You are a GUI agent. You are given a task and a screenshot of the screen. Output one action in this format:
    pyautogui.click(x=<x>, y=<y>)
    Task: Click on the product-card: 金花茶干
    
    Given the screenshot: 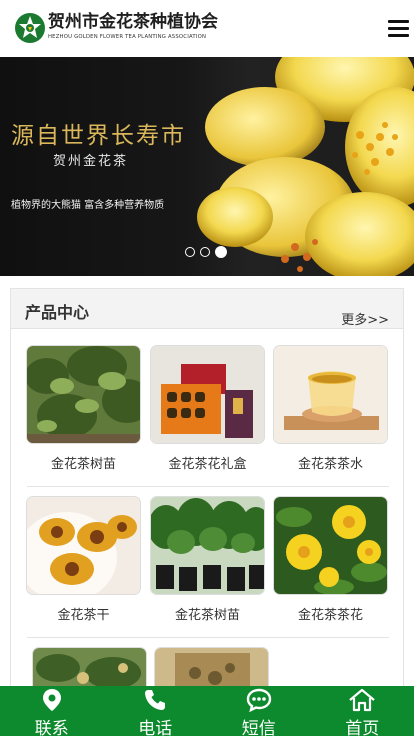 What is the action you would take?
    pyautogui.click(x=83, y=559)
    